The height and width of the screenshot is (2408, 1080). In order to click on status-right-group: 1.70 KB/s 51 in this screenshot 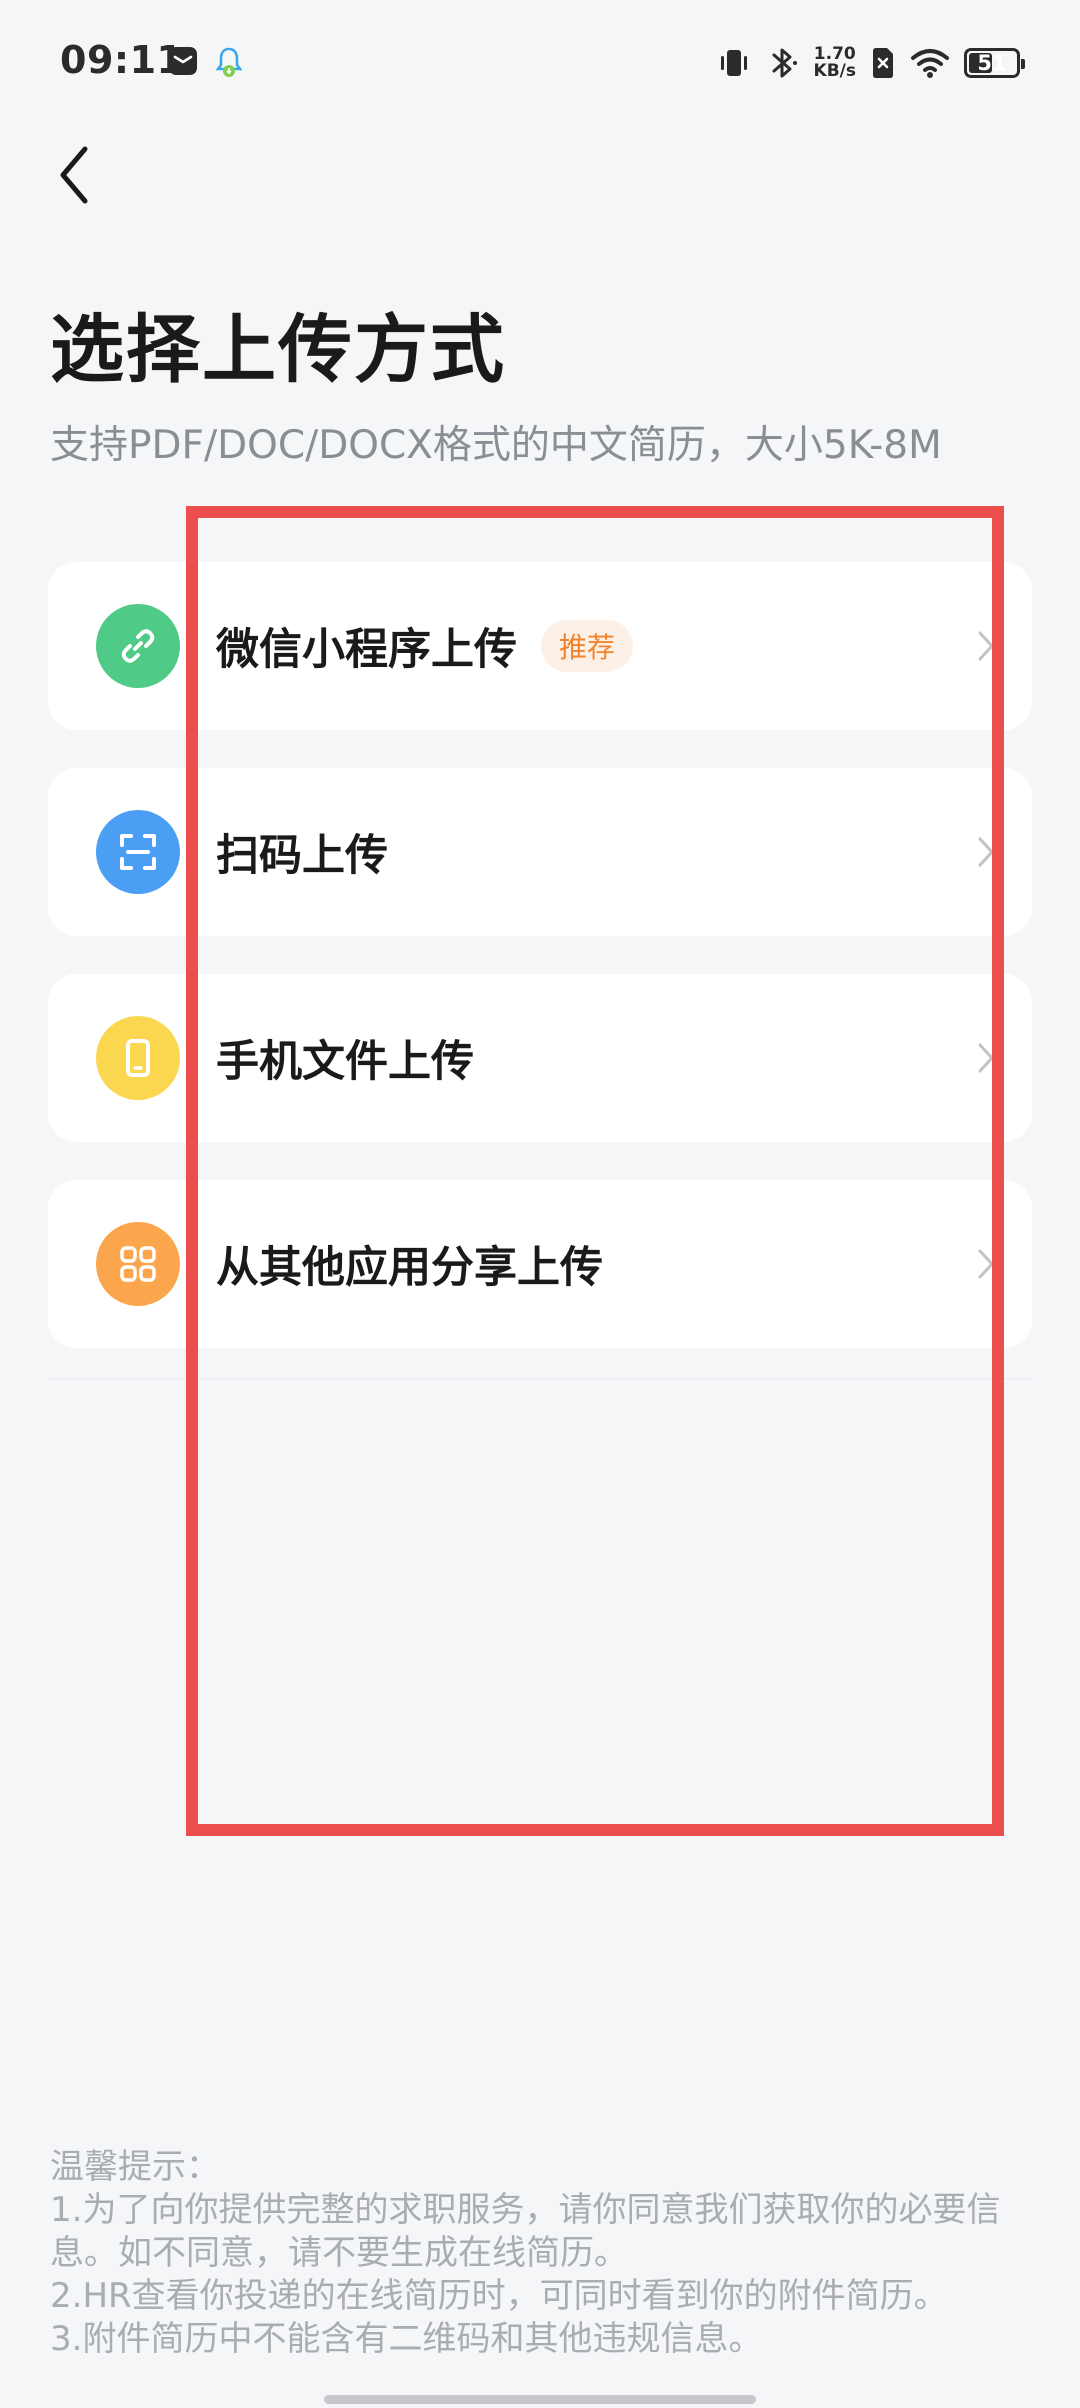, I will do `click(870, 63)`.